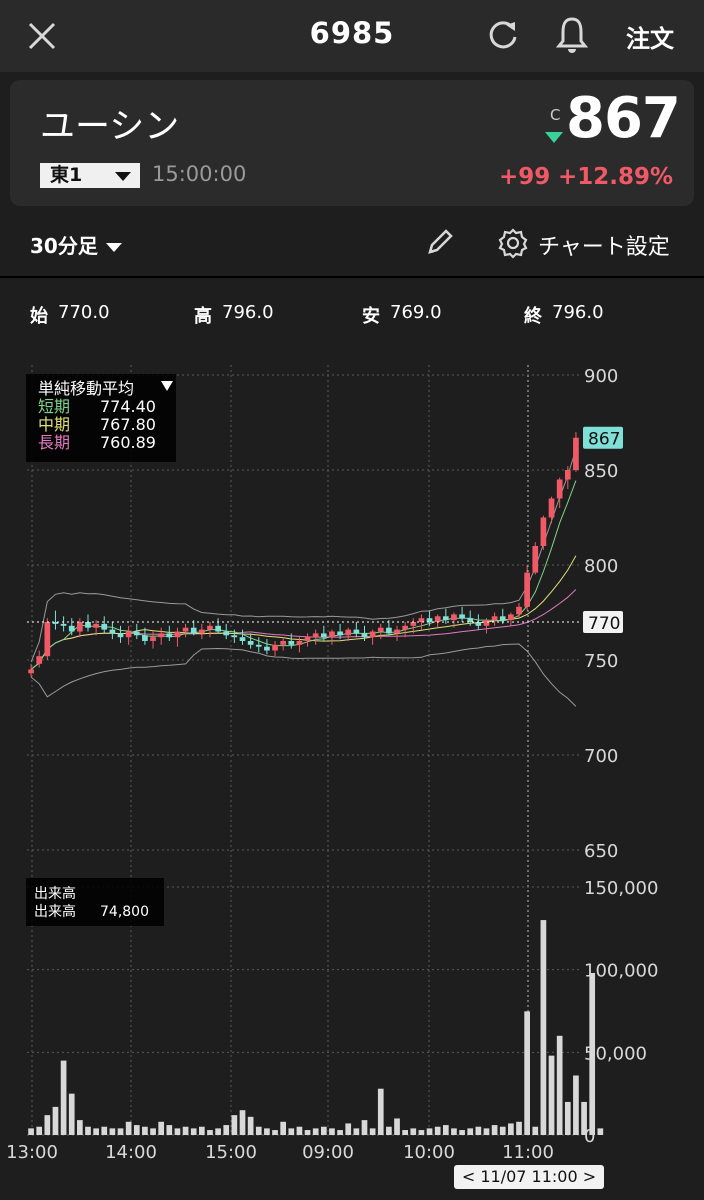 This screenshot has width=704, height=1200. Describe the element at coordinates (572, 35) in the screenshot. I see `bell-icon` at that location.